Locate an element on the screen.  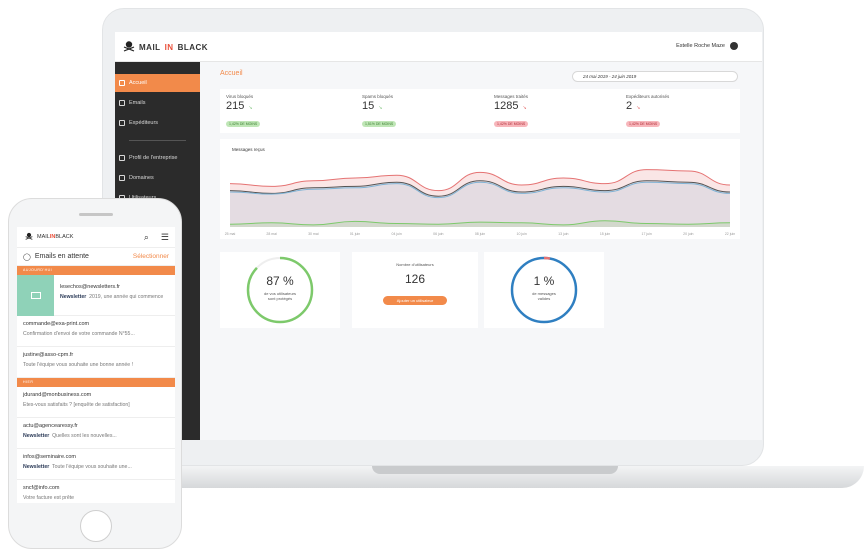
chart-x-tick-label: 06 juin is located at coordinates (438, 234).